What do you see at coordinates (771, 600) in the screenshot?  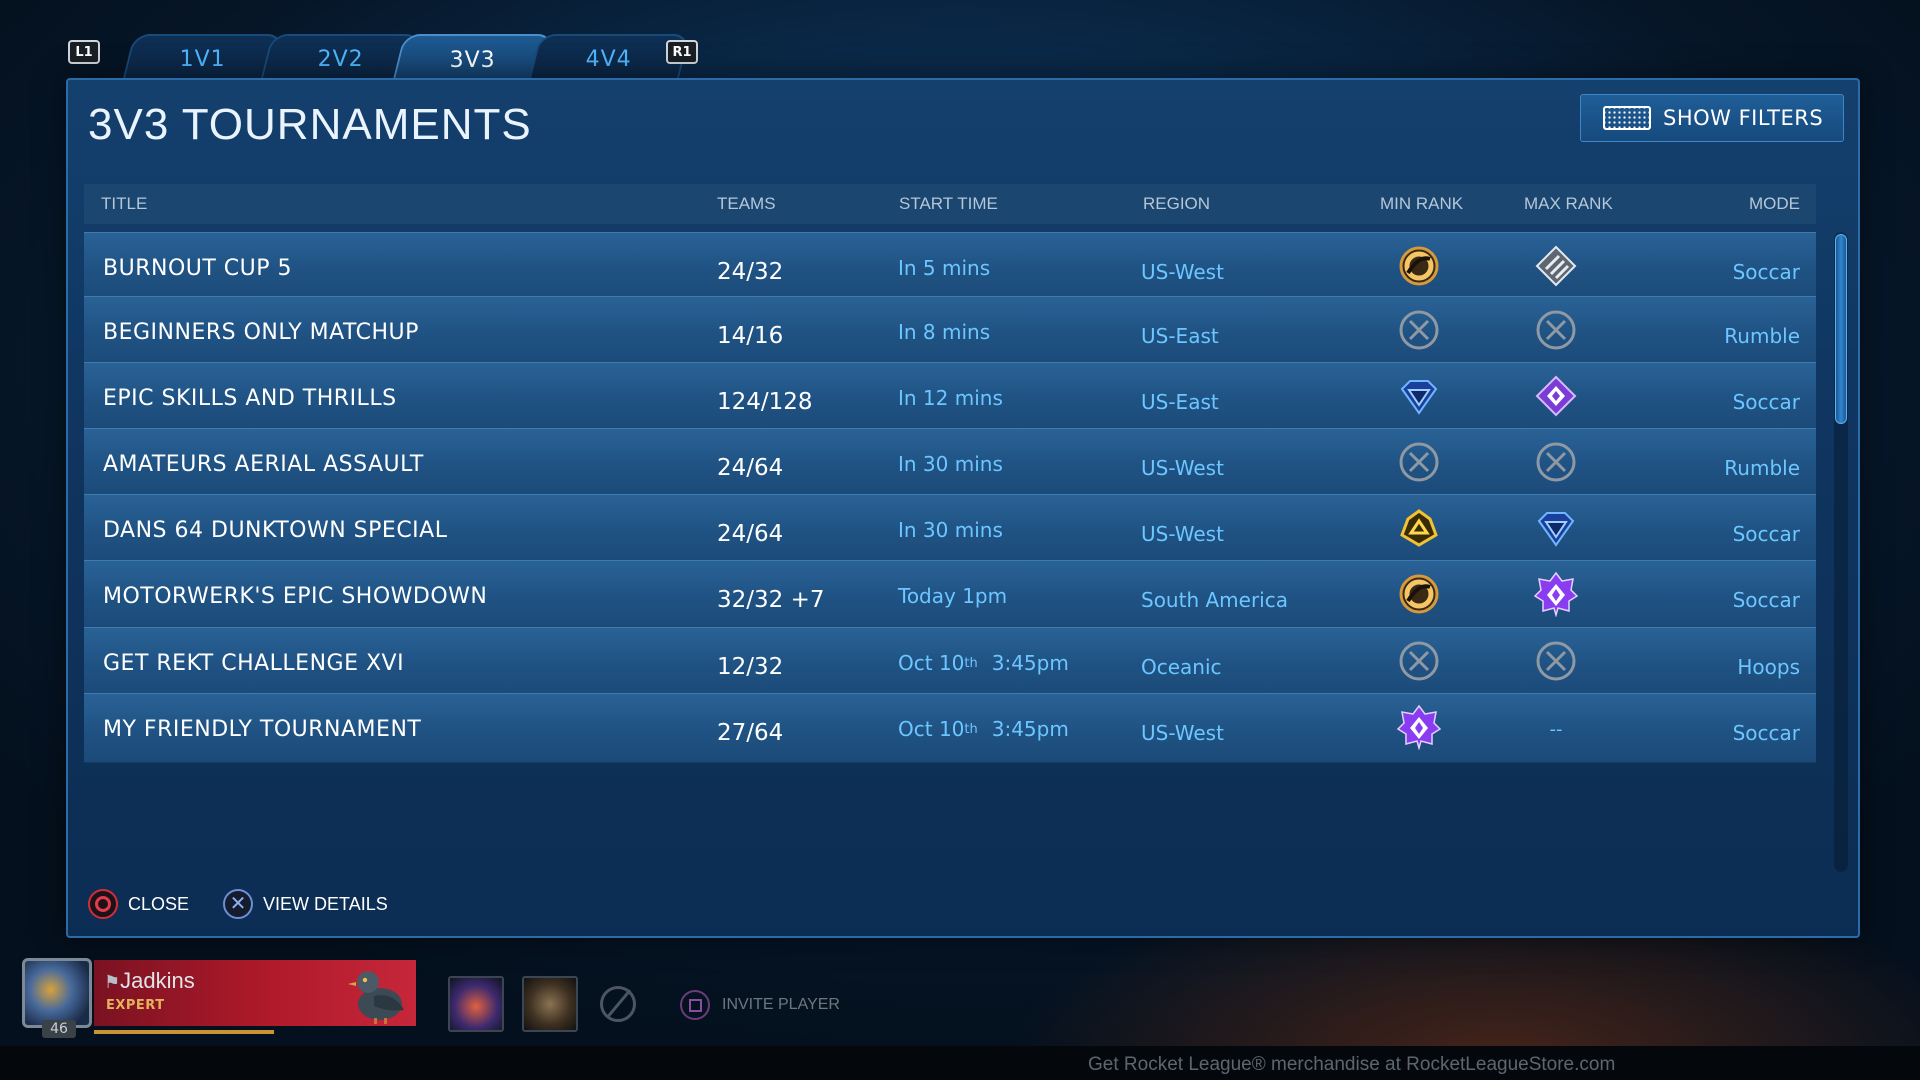 I see `teams-count: 32/32 +7` at bounding box center [771, 600].